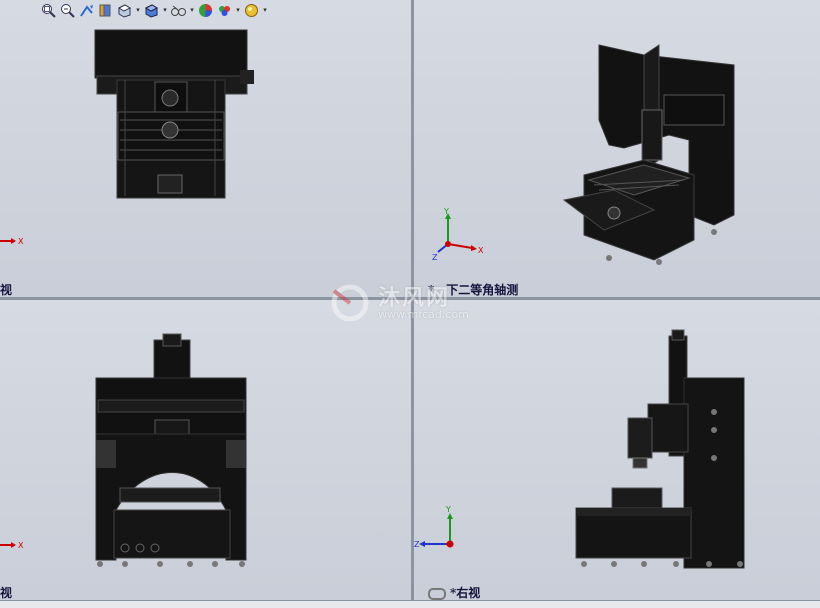 This screenshot has height=608, width=820. I want to click on machine-top-view, so click(174, 114).